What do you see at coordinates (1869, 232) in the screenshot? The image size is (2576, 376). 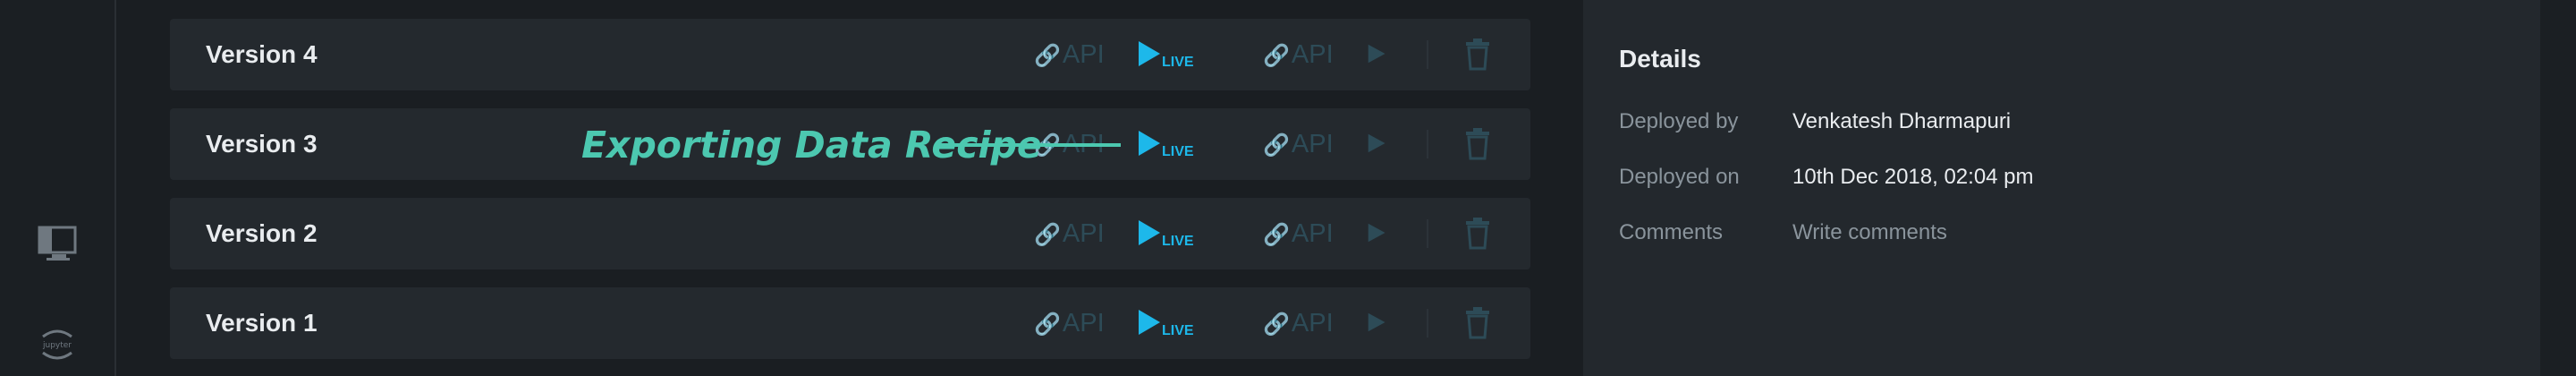 I see `comments-input: Write comments` at bounding box center [1869, 232].